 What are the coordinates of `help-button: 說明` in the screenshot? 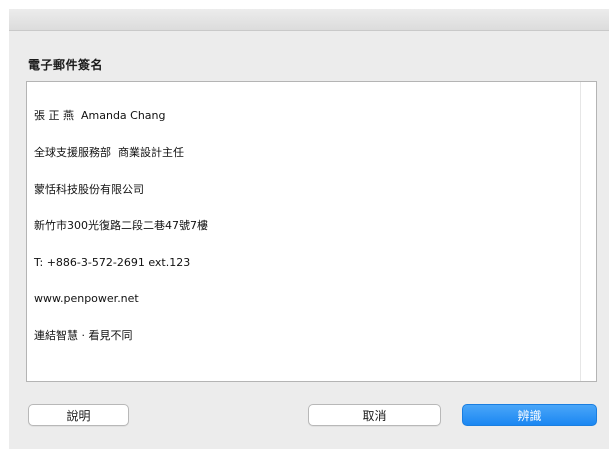 It's located at (78, 415).